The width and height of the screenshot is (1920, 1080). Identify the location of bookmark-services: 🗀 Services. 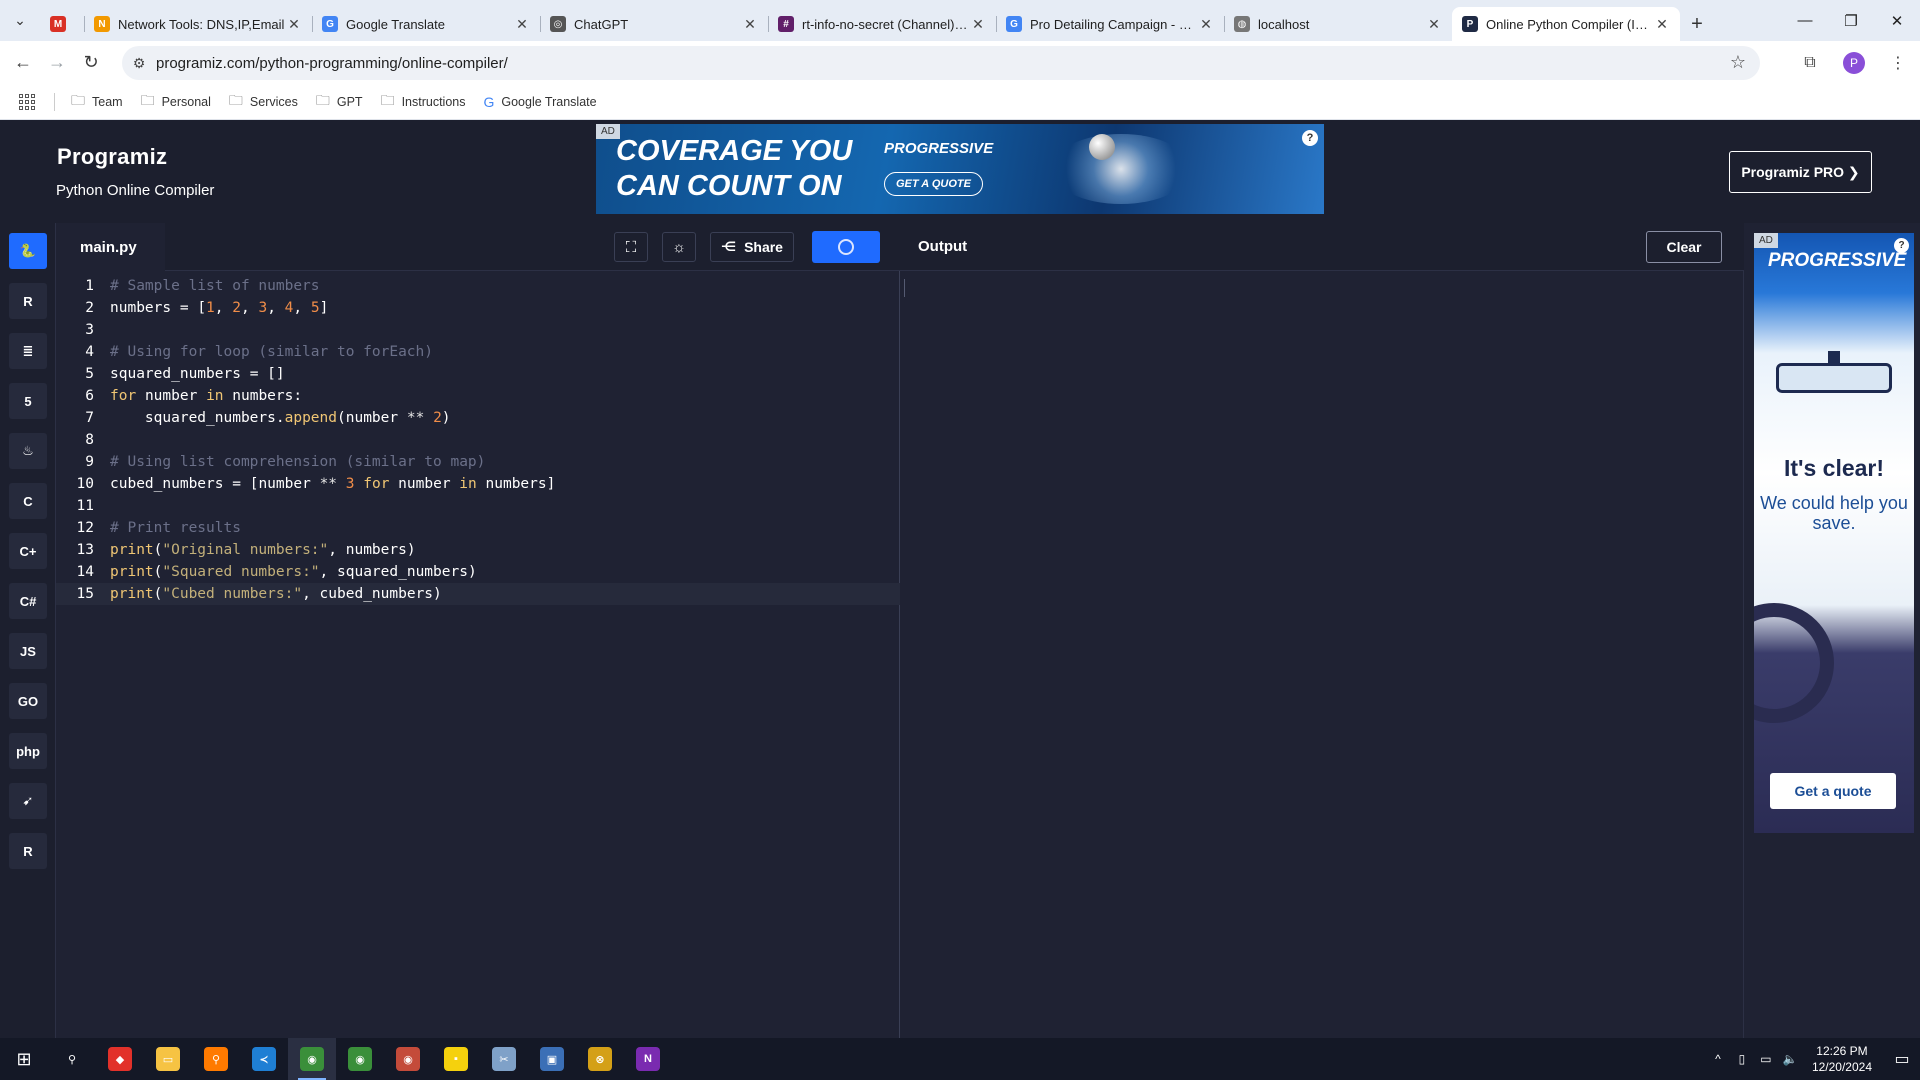
(263, 102).